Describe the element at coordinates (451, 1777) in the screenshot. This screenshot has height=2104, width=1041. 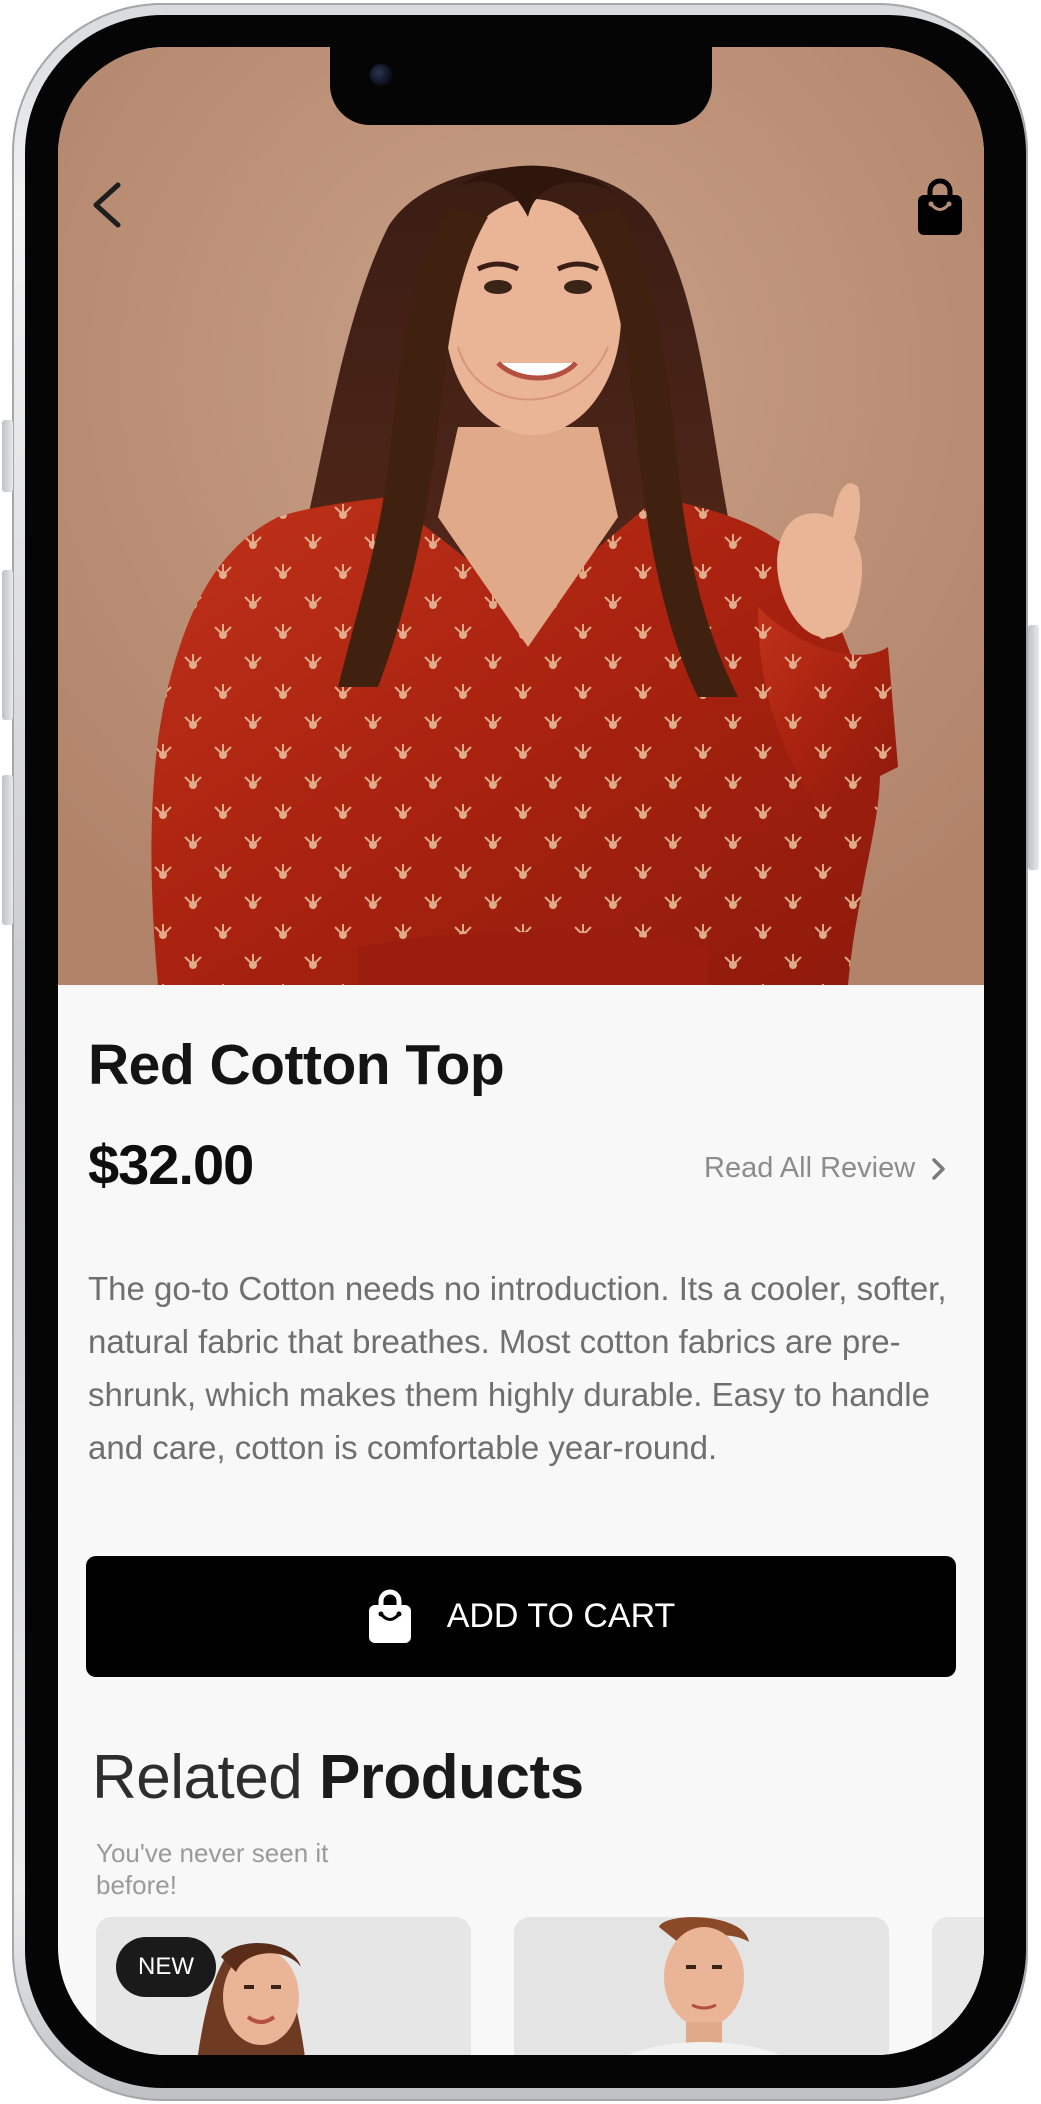
I see `related-heading-bold: Products` at that location.